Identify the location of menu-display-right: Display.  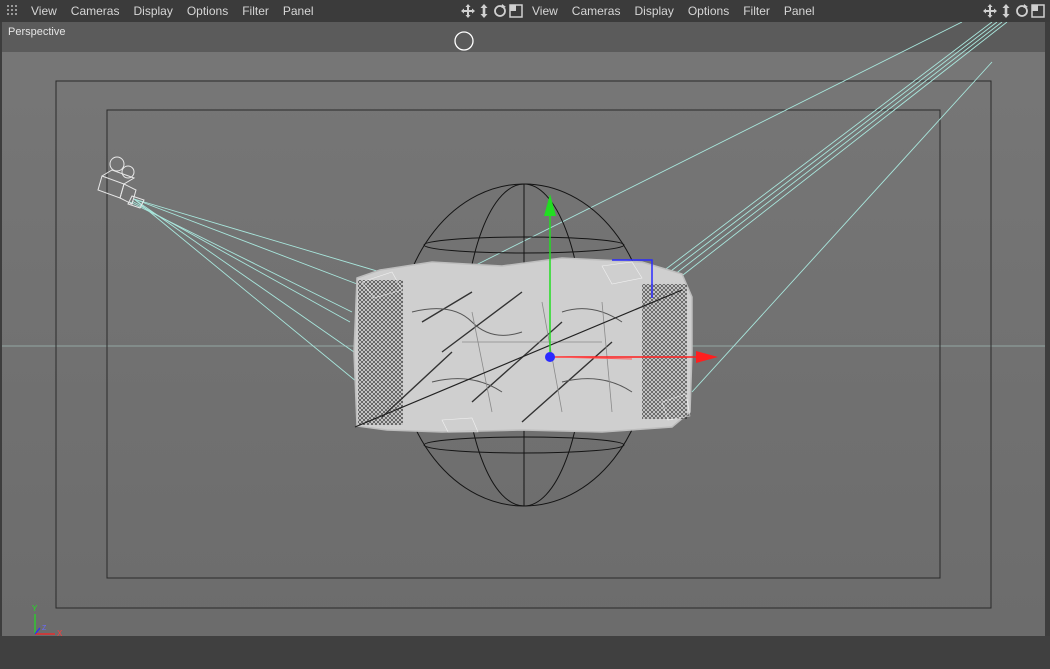
(653, 11).